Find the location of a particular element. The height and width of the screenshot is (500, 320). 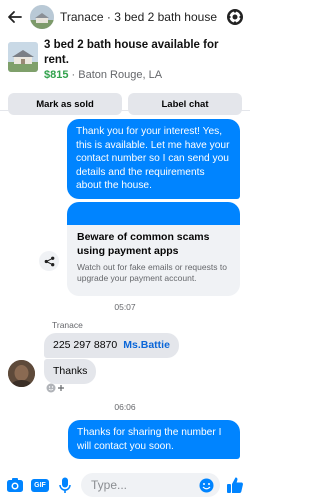

mark-as-sold-button: Mark as sold is located at coordinates (65, 104).